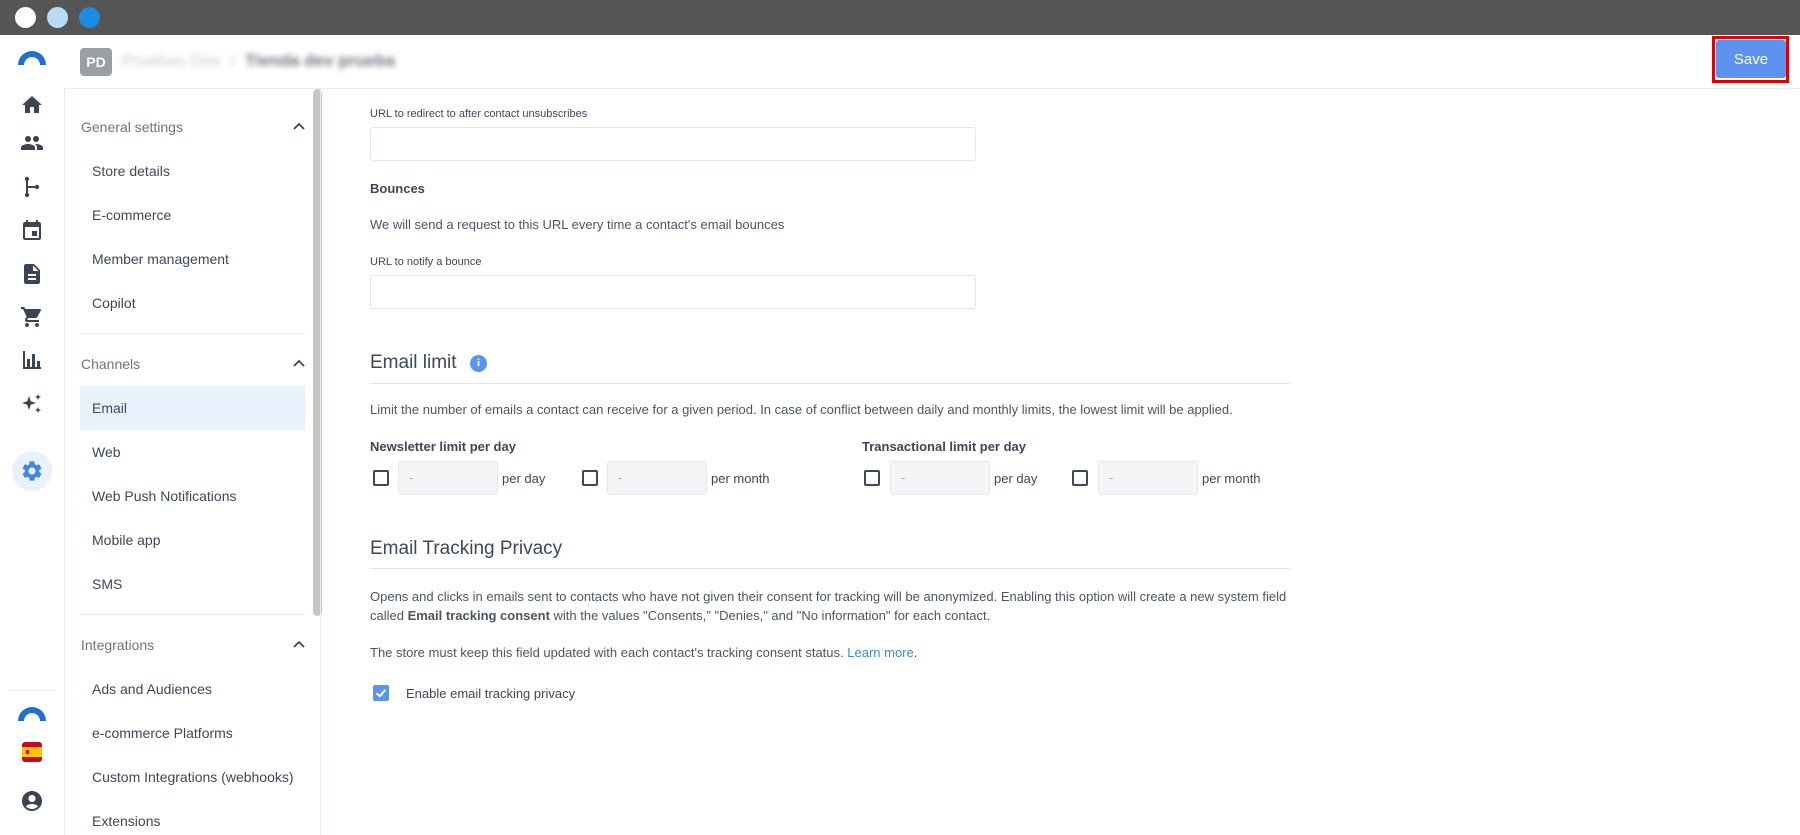  I want to click on account-icon, so click(32, 801).